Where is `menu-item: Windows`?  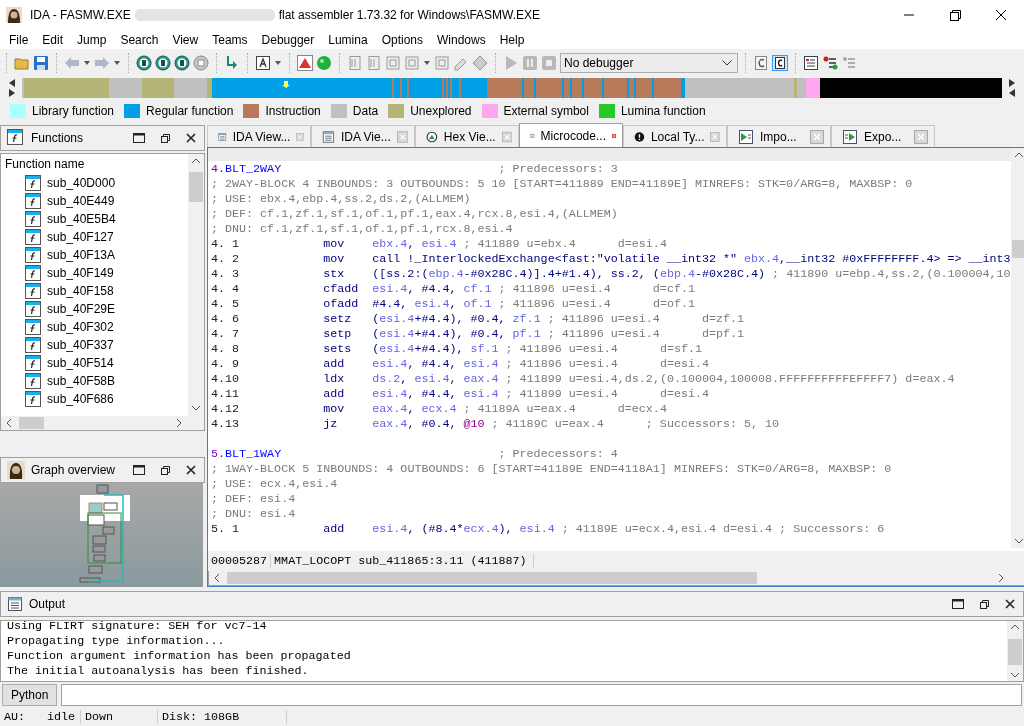 menu-item: Windows is located at coordinates (461, 39).